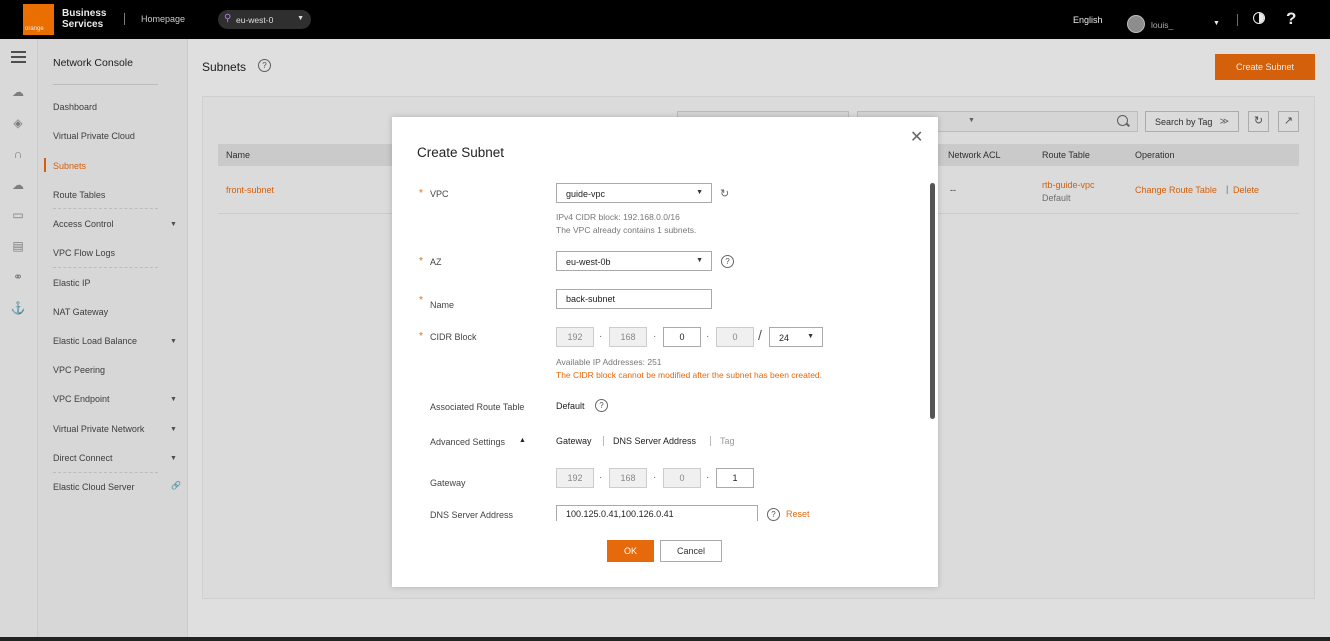  What do you see at coordinates (657, 513) in the screenshot?
I see `dns-input: 100.125.0.41,100.126.0.41` at bounding box center [657, 513].